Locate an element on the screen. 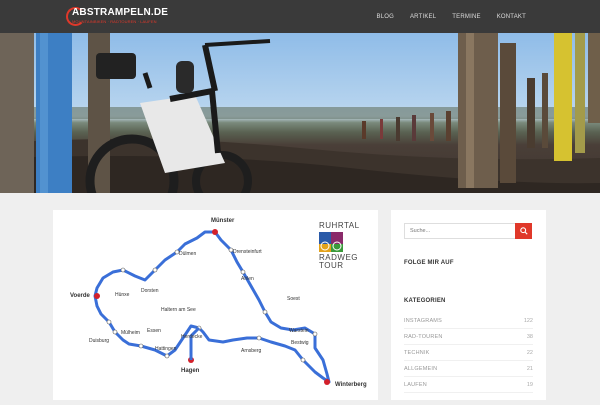 The image size is (600, 405). label-dorsten: Dorsten is located at coordinates (150, 291).